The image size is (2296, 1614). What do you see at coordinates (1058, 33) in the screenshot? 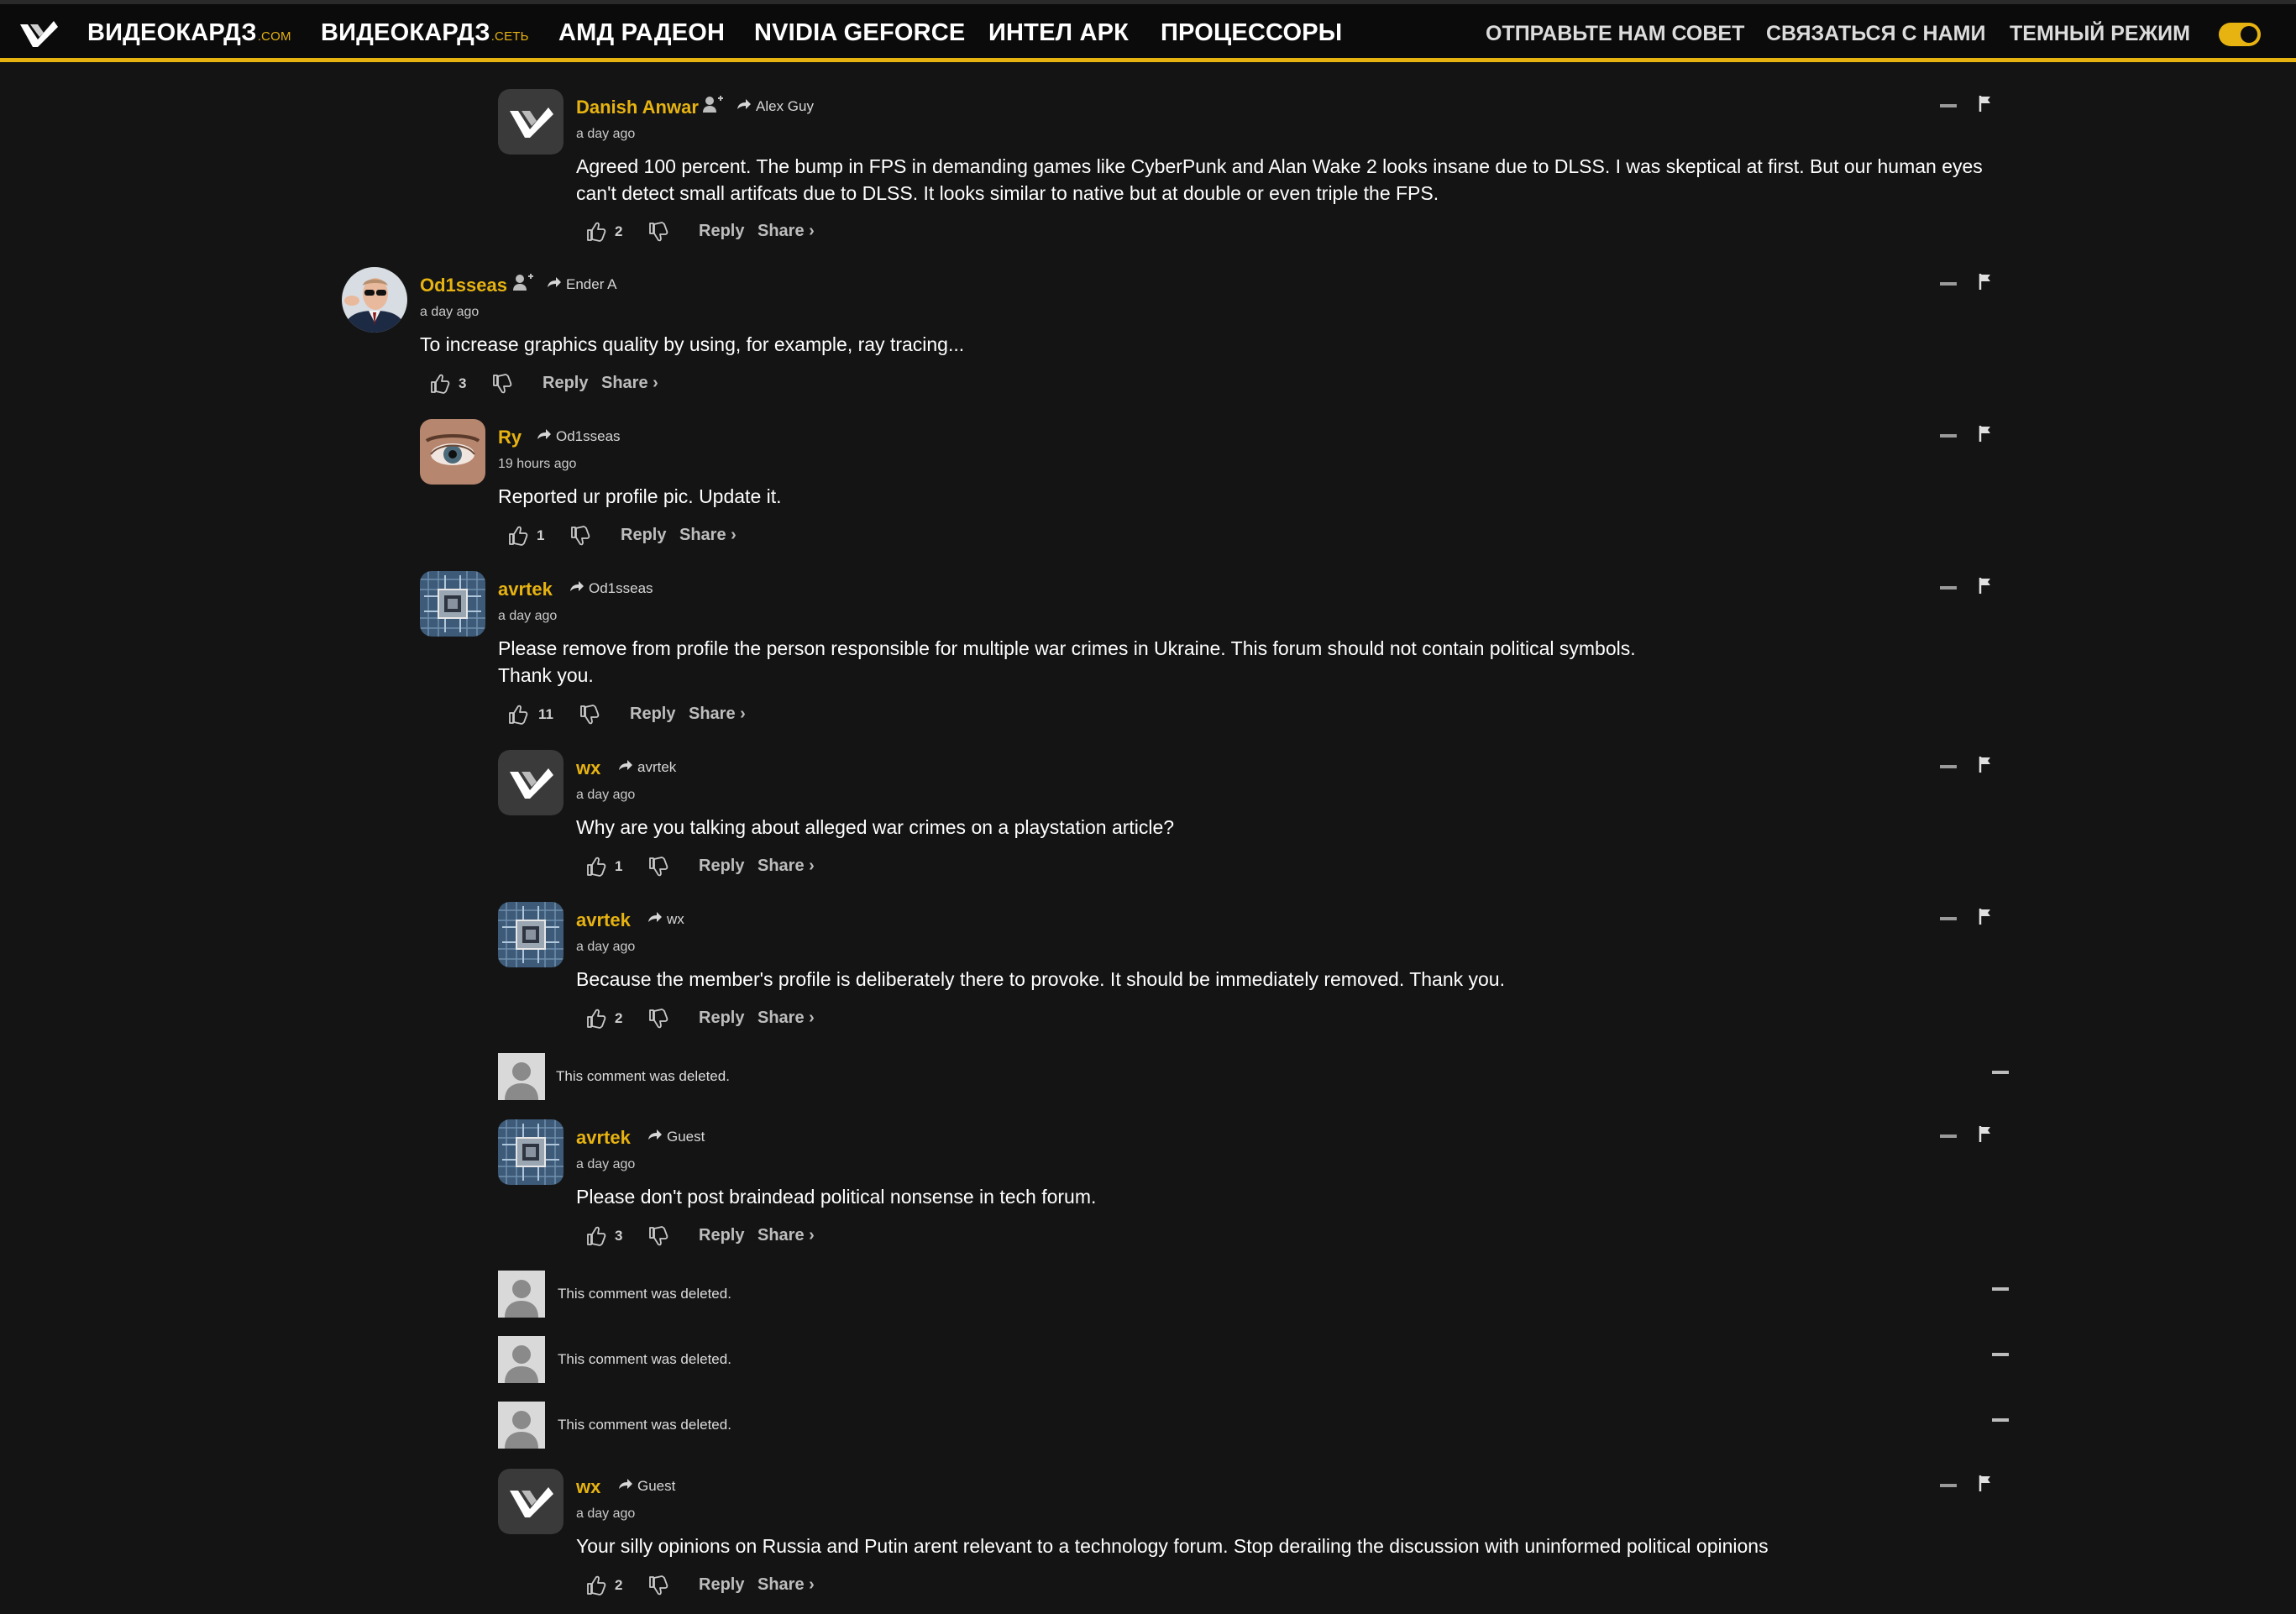
I see `nav-intel: ИНТЕЛ АРК` at bounding box center [1058, 33].